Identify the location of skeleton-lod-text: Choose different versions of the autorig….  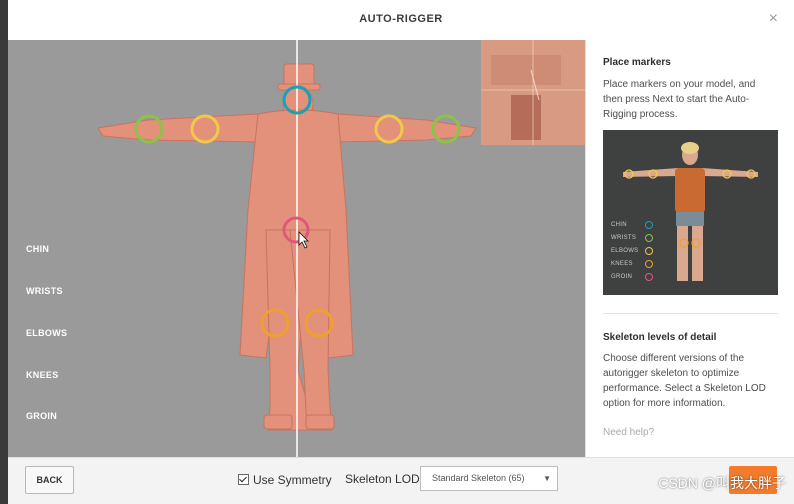
(684, 381).